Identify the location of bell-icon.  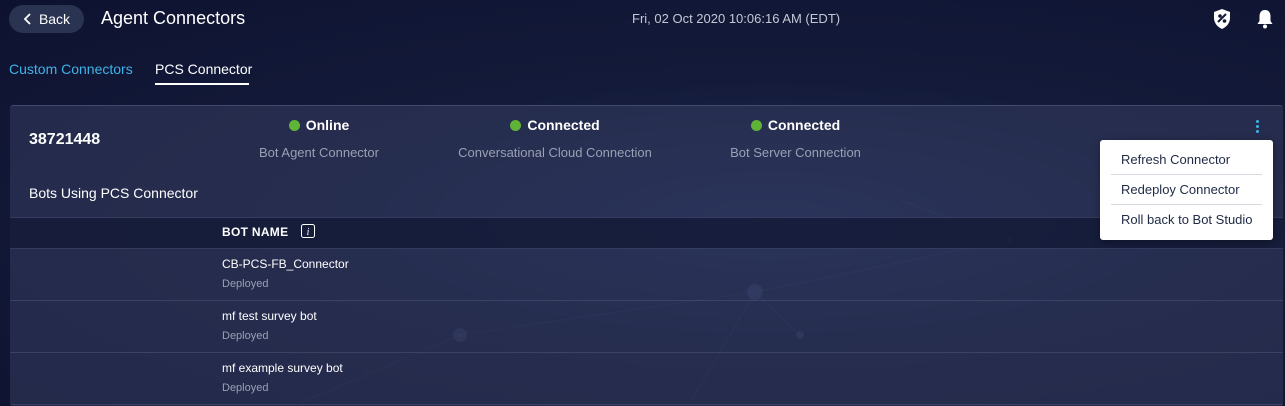
(1265, 19).